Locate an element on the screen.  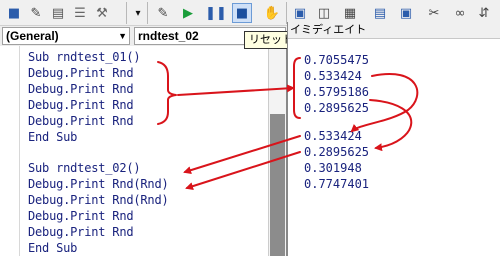
procedure-combo-value: rndtest_02 is located at coordinates (168, 36).